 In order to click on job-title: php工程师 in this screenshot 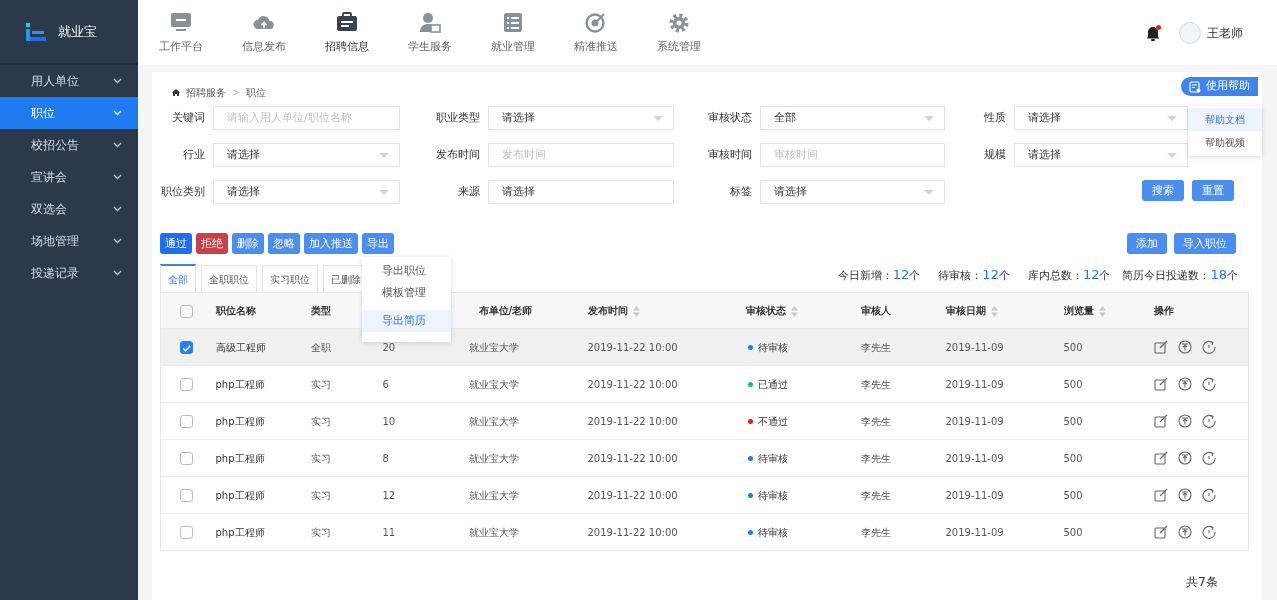, I will do `click(240, 495)`.